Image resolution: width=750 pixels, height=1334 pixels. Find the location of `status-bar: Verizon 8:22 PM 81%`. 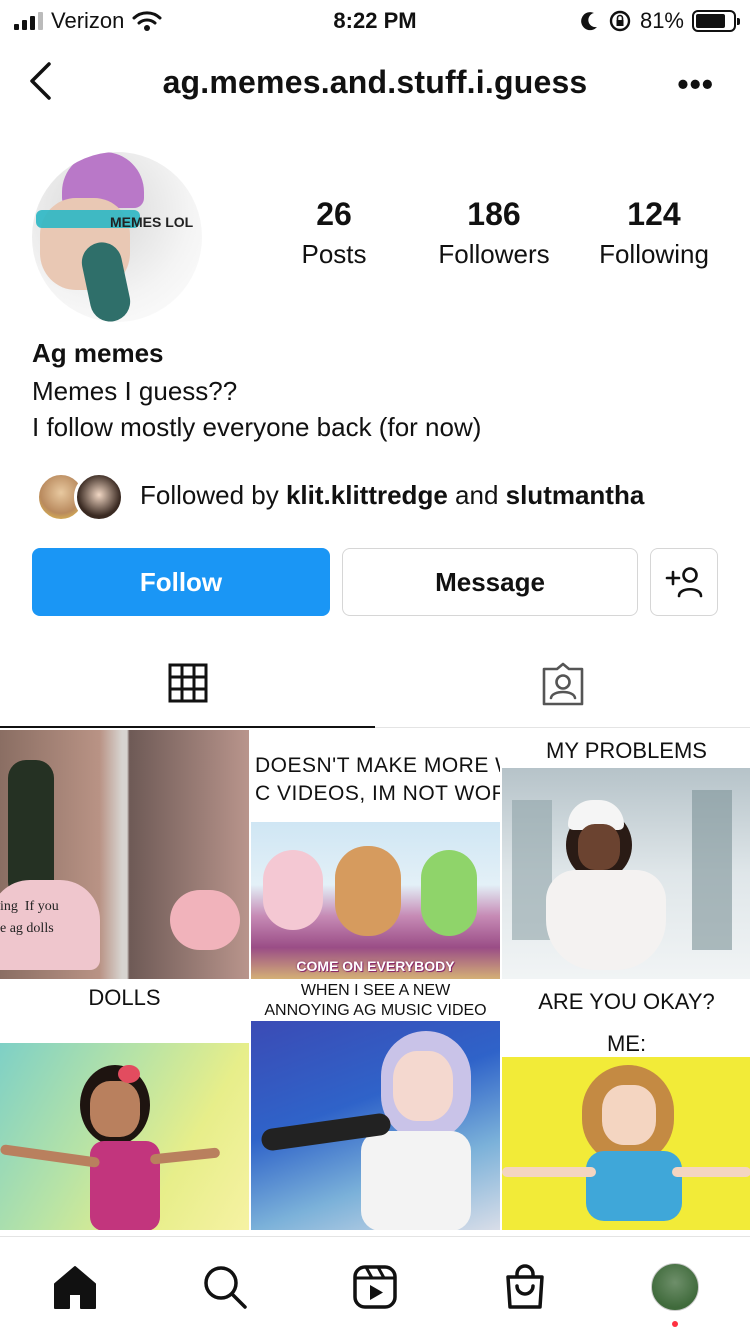

status-bar: Verizon 8:22 PM 81% is located at coordinates (375, 20).